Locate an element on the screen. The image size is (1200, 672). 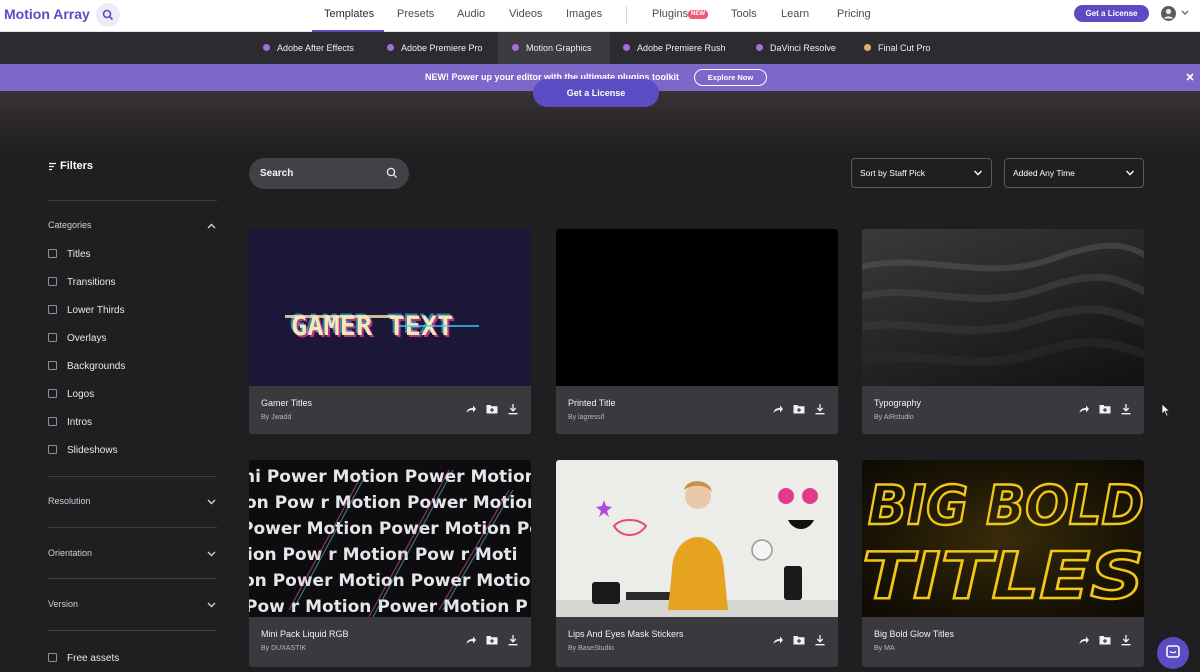
hero-get-license-button: Get a License is located at coordinates (596, 93).